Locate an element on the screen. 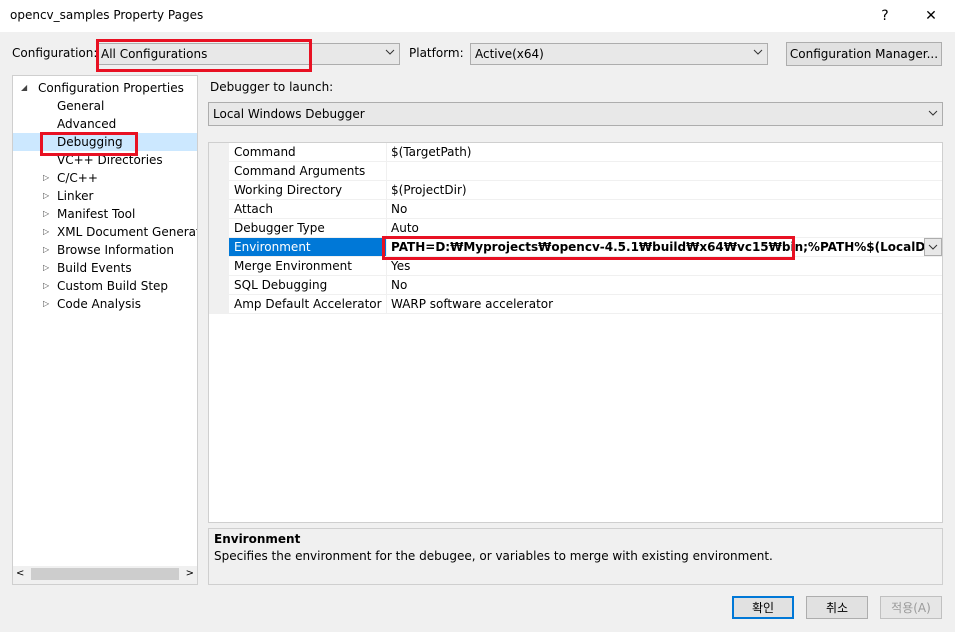 This screenshot has height=632, width=955. property-row-attach: Attach No is located at coordinates (575, 209).